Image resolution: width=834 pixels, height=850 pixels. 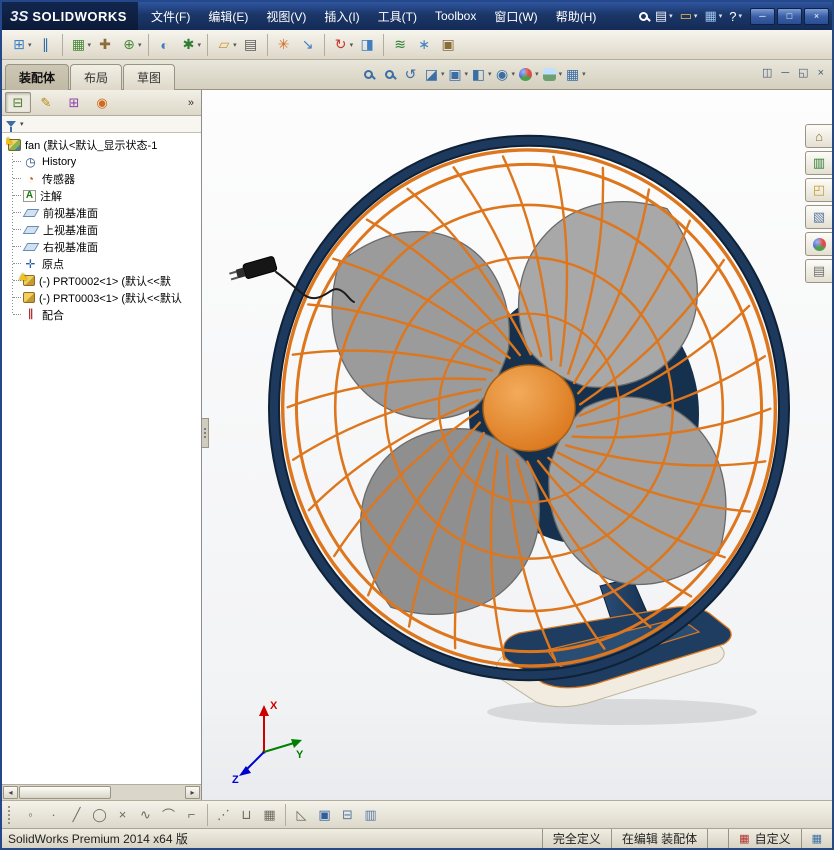 I want to click on panel-hscrollbar: ◂ ▸, so click(x=101, y=792).